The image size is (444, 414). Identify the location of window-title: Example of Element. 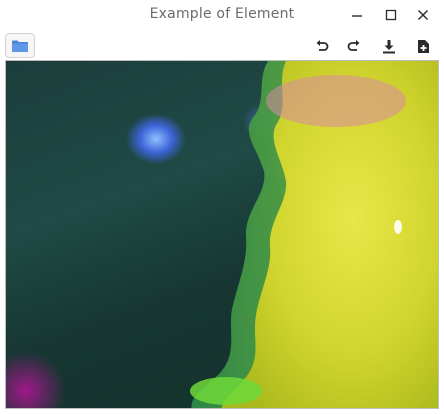
(222, 14).